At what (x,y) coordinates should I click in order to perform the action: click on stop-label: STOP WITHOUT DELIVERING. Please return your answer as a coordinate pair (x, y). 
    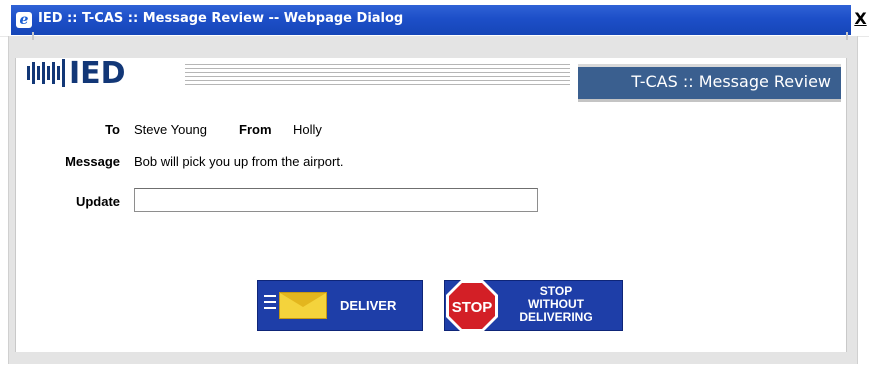
    Looking at the image, I should click on (556, 304).